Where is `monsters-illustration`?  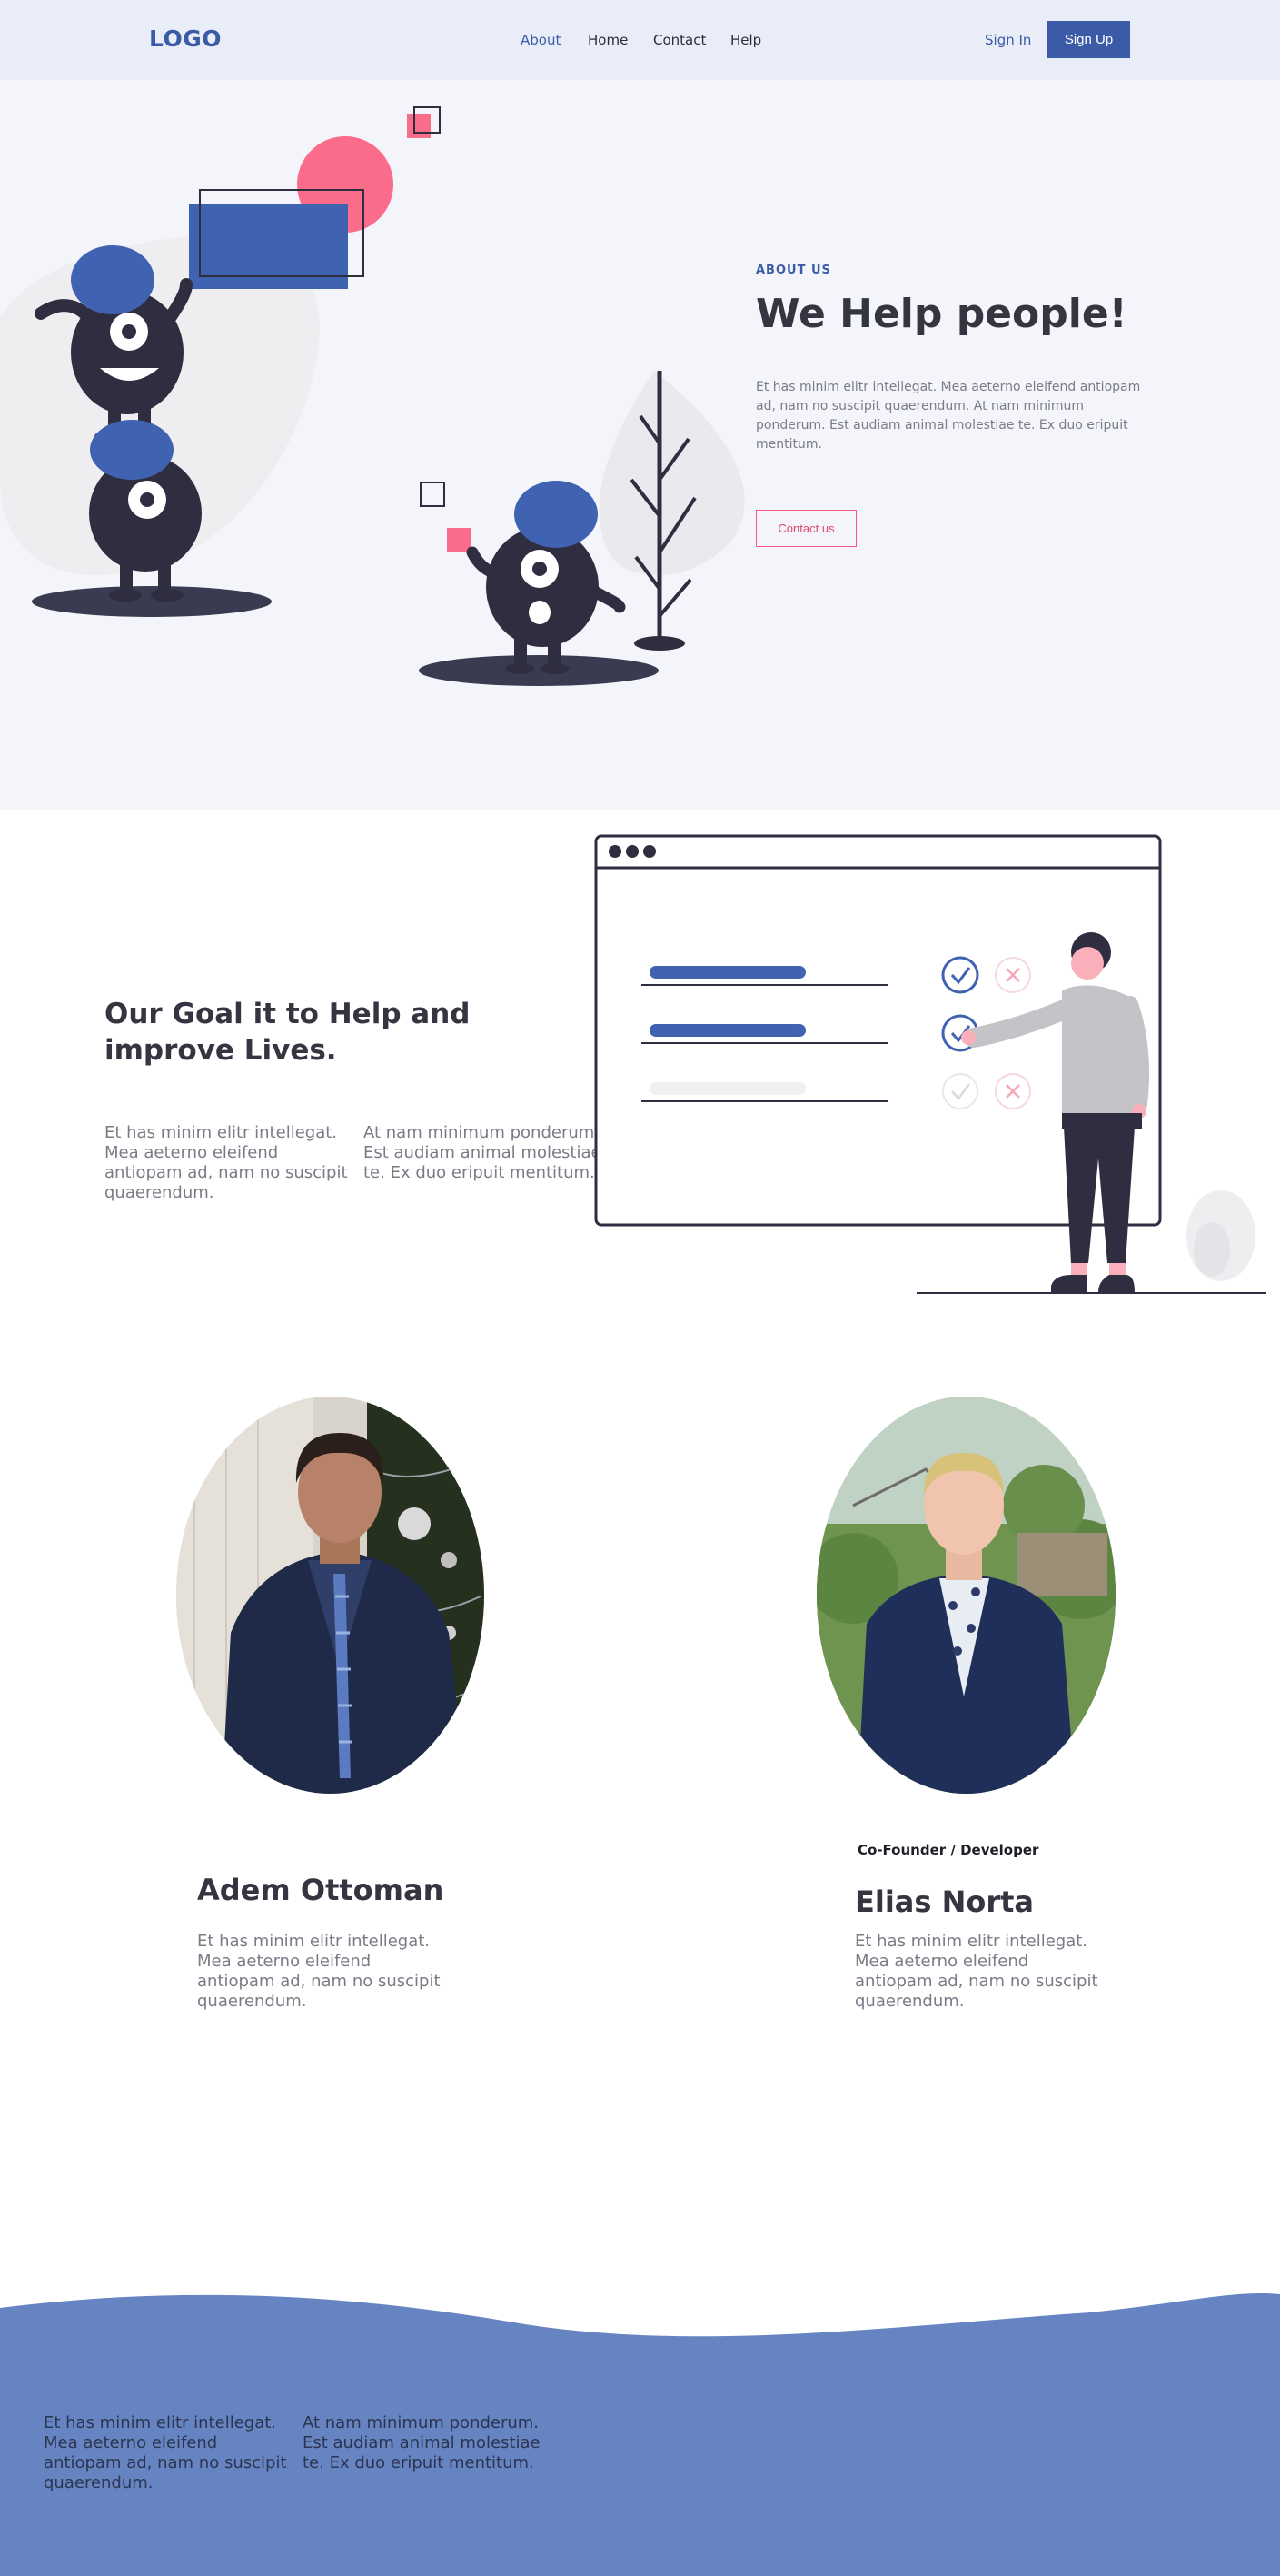
monsters-illustration is located at coordinates (372, 396).